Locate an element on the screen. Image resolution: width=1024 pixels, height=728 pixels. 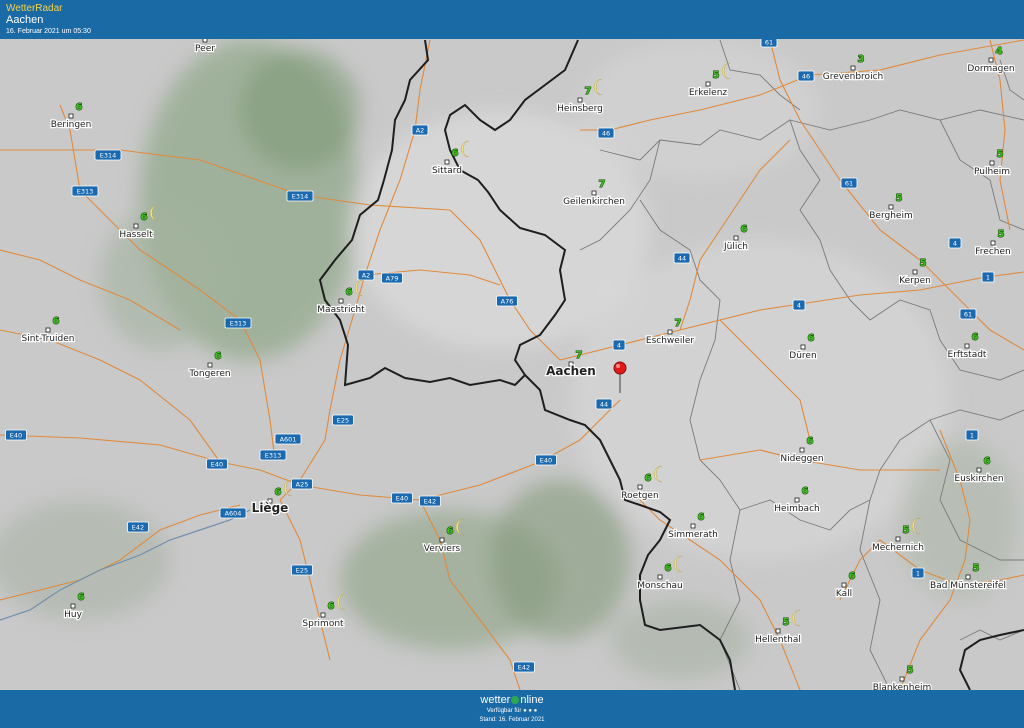
road-label: 4 is located at coordinates (619, 345).